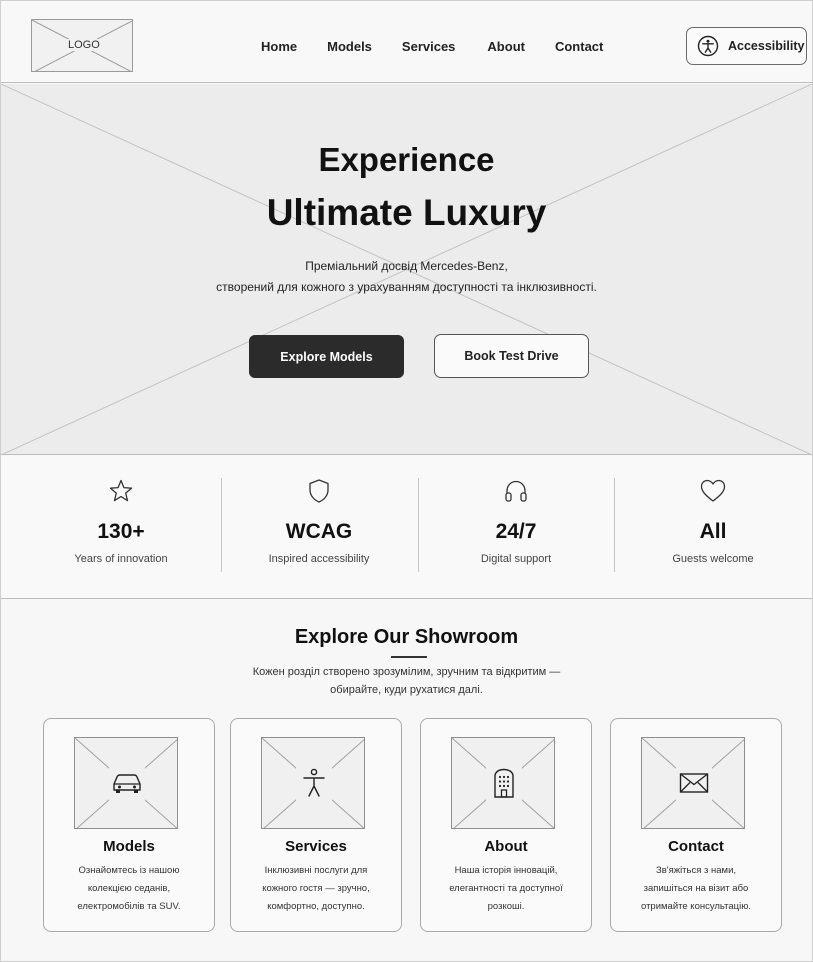 Image resolution: width=813 pixels, height=962 pixels. I want to click on logo: LOGO, so click(82, 45).